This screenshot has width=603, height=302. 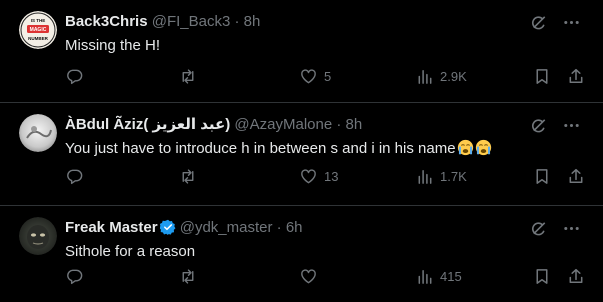 I want to click on verified-badge-icon, so click(x=167, y=227).